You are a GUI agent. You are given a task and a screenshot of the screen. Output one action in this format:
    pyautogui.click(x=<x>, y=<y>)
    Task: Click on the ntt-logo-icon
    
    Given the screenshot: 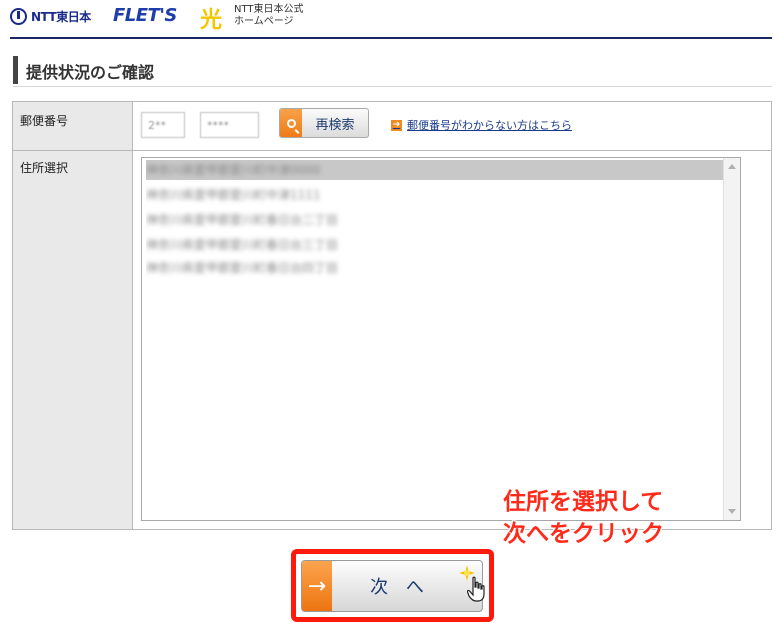 What is the action you would take?
    pyautogui.click(x=18, y=16)
    